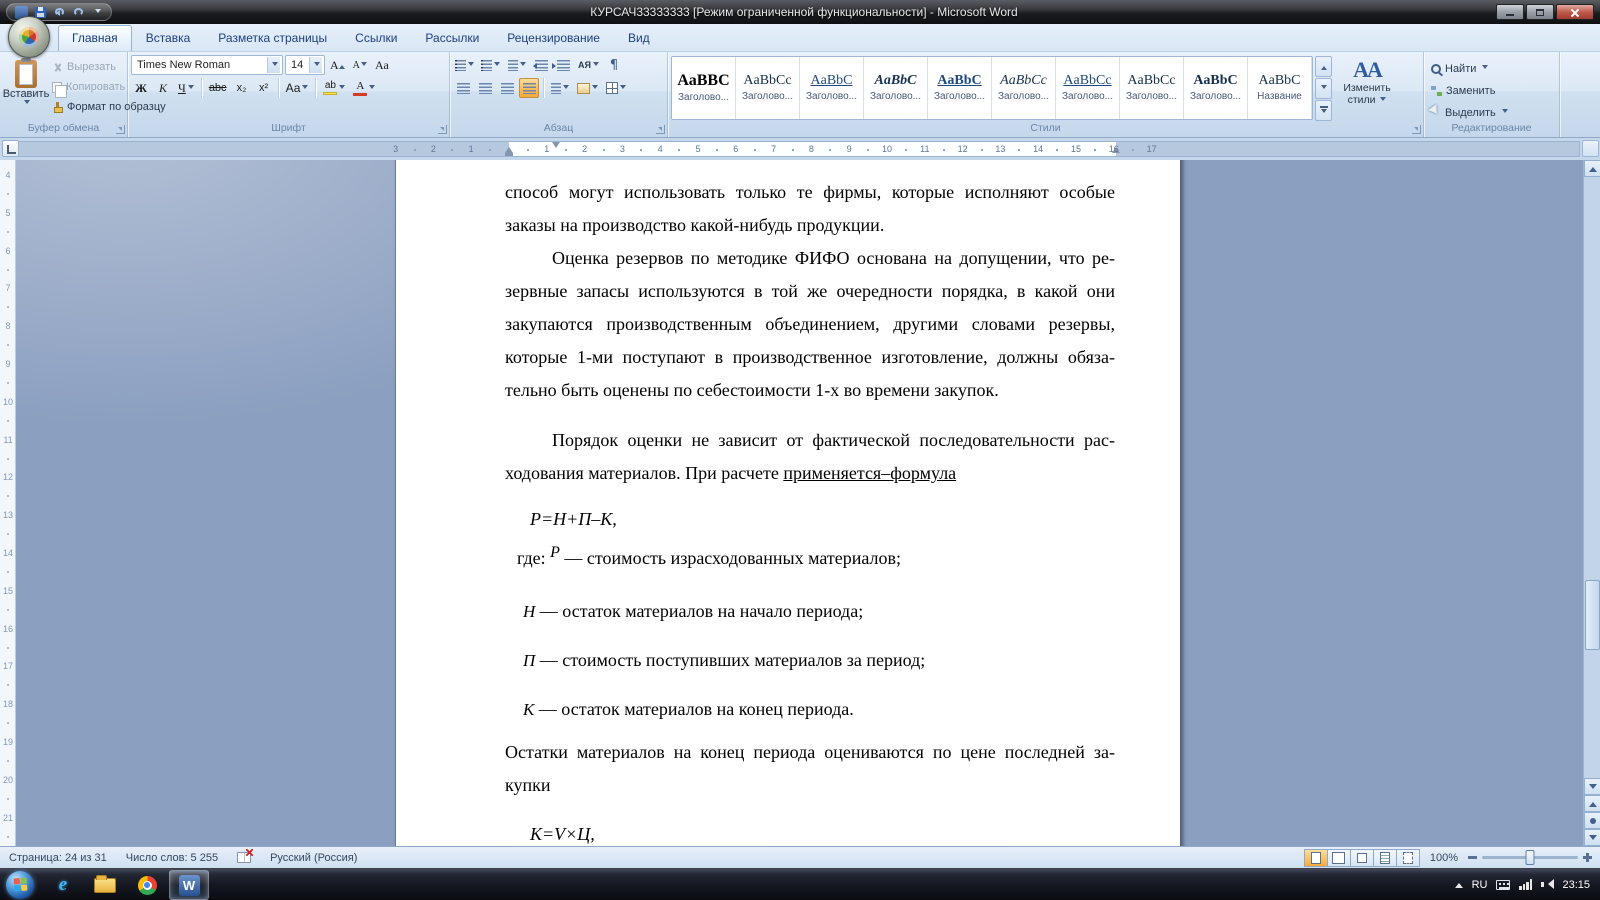 The width and height of the screenshot is (1600, 900). What do you see at coordinates (20, 884) in the screenshot?
I see `start-button` at bounding box center [20, 884].